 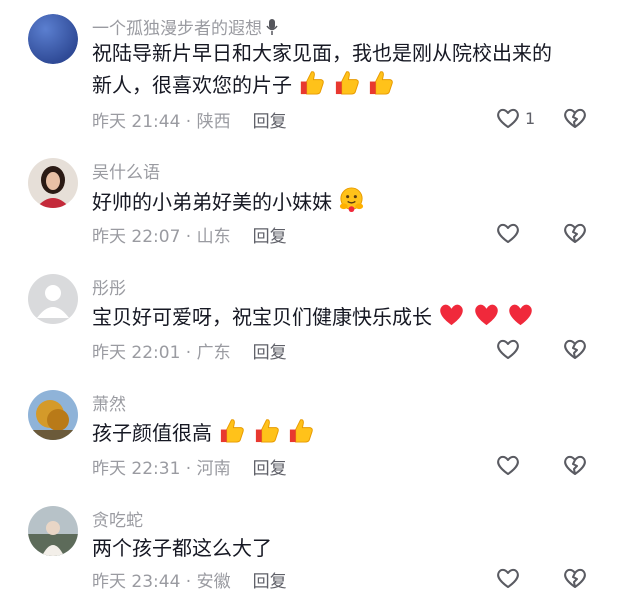 What do you see at coordinates (347, 433) in the screenshot?
I see `comment-text: 孩子颜值很高` at bounding box center [347, 433].